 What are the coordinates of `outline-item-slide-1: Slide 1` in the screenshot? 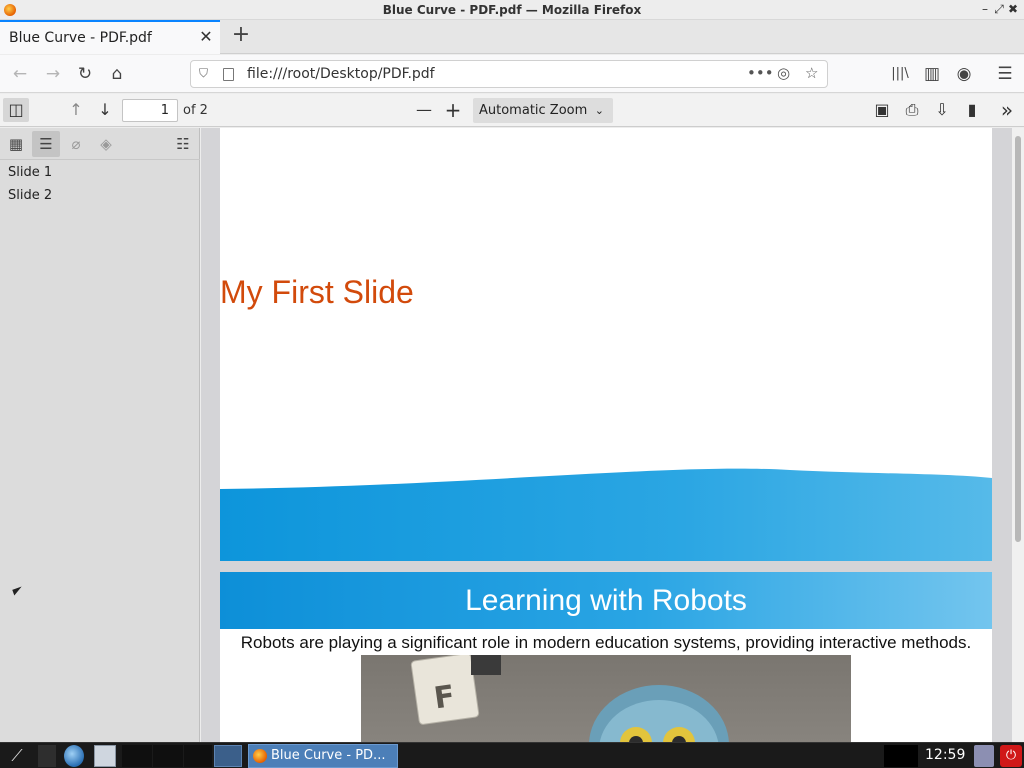 It's located at (30, 172).